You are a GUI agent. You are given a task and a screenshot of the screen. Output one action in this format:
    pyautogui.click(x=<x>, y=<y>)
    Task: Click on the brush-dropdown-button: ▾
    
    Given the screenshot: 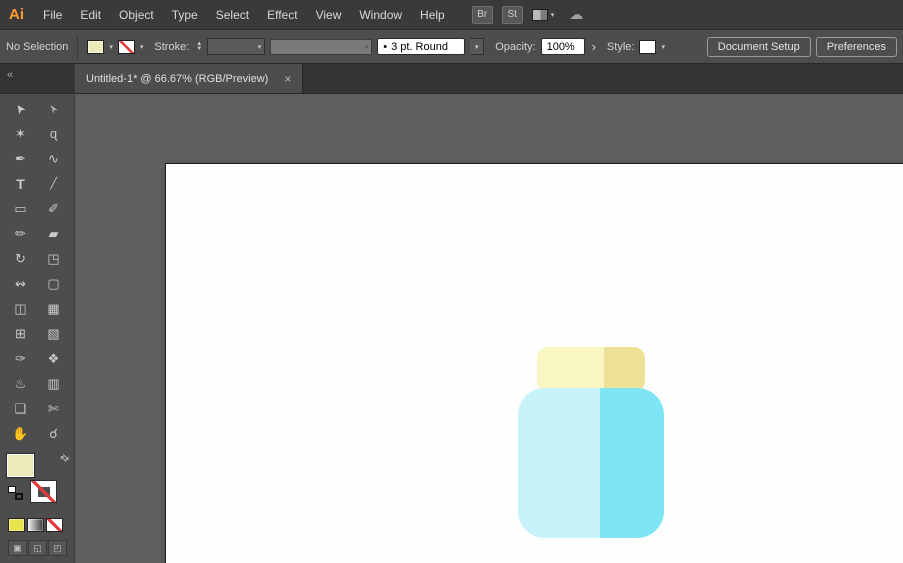 What is the action you would take?
    pyautogui.click(x=477, y=46)
    